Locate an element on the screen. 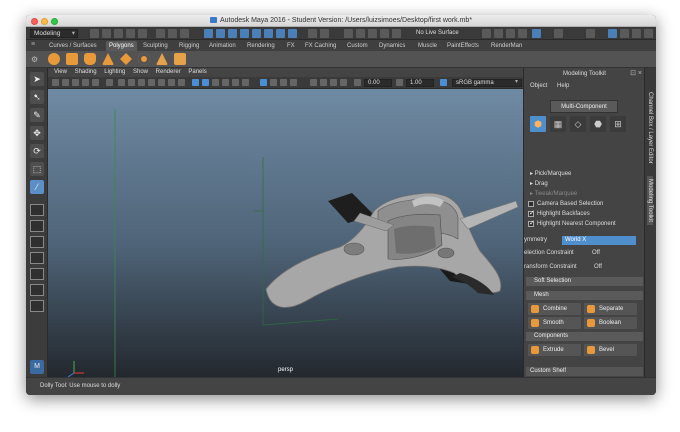 The image size is (680, 432). multisample-aa-icon is located at coordinates (333, 82).